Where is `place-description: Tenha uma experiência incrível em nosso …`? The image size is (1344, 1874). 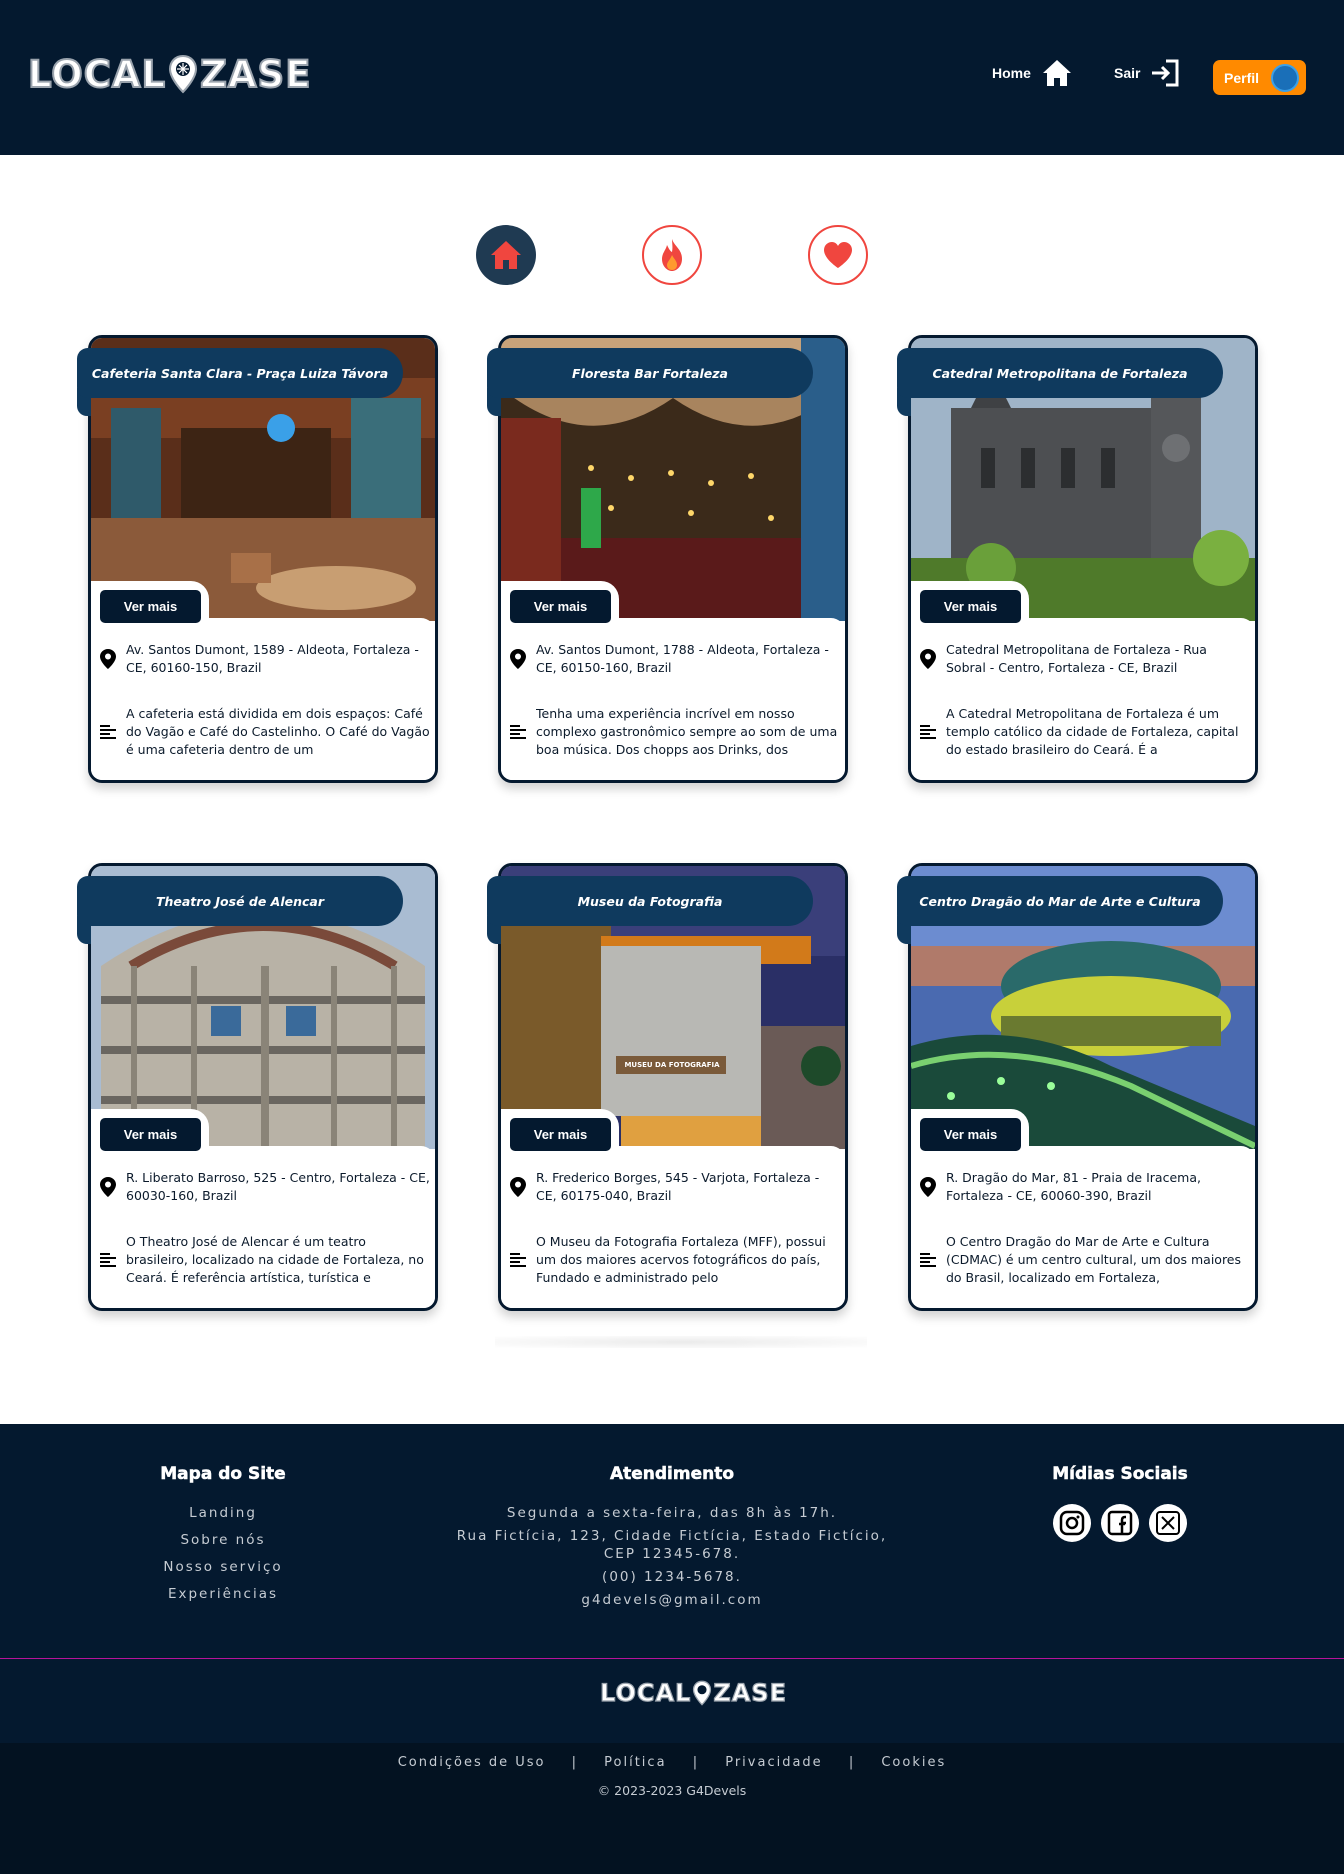
place-description: Tenha uma experiência incrível em nosso … is located at coordinates (675, 732).